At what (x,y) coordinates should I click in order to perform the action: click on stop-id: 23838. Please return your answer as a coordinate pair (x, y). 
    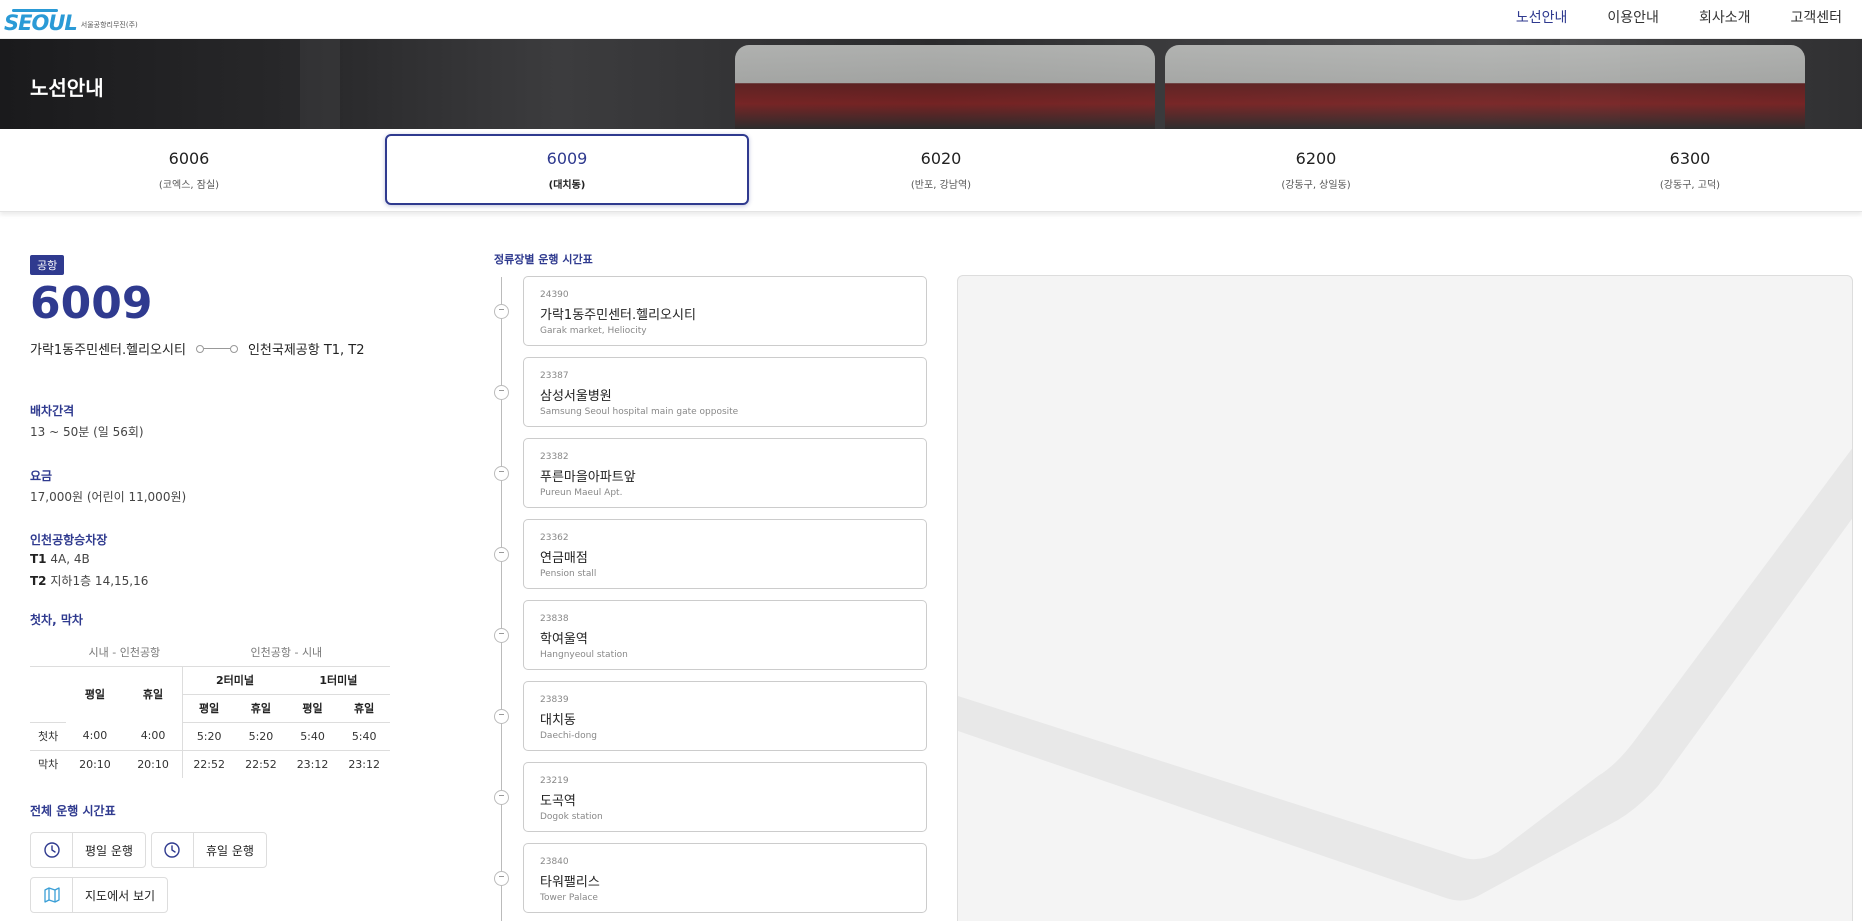
    Looking at the image, I should click on (554, 619).